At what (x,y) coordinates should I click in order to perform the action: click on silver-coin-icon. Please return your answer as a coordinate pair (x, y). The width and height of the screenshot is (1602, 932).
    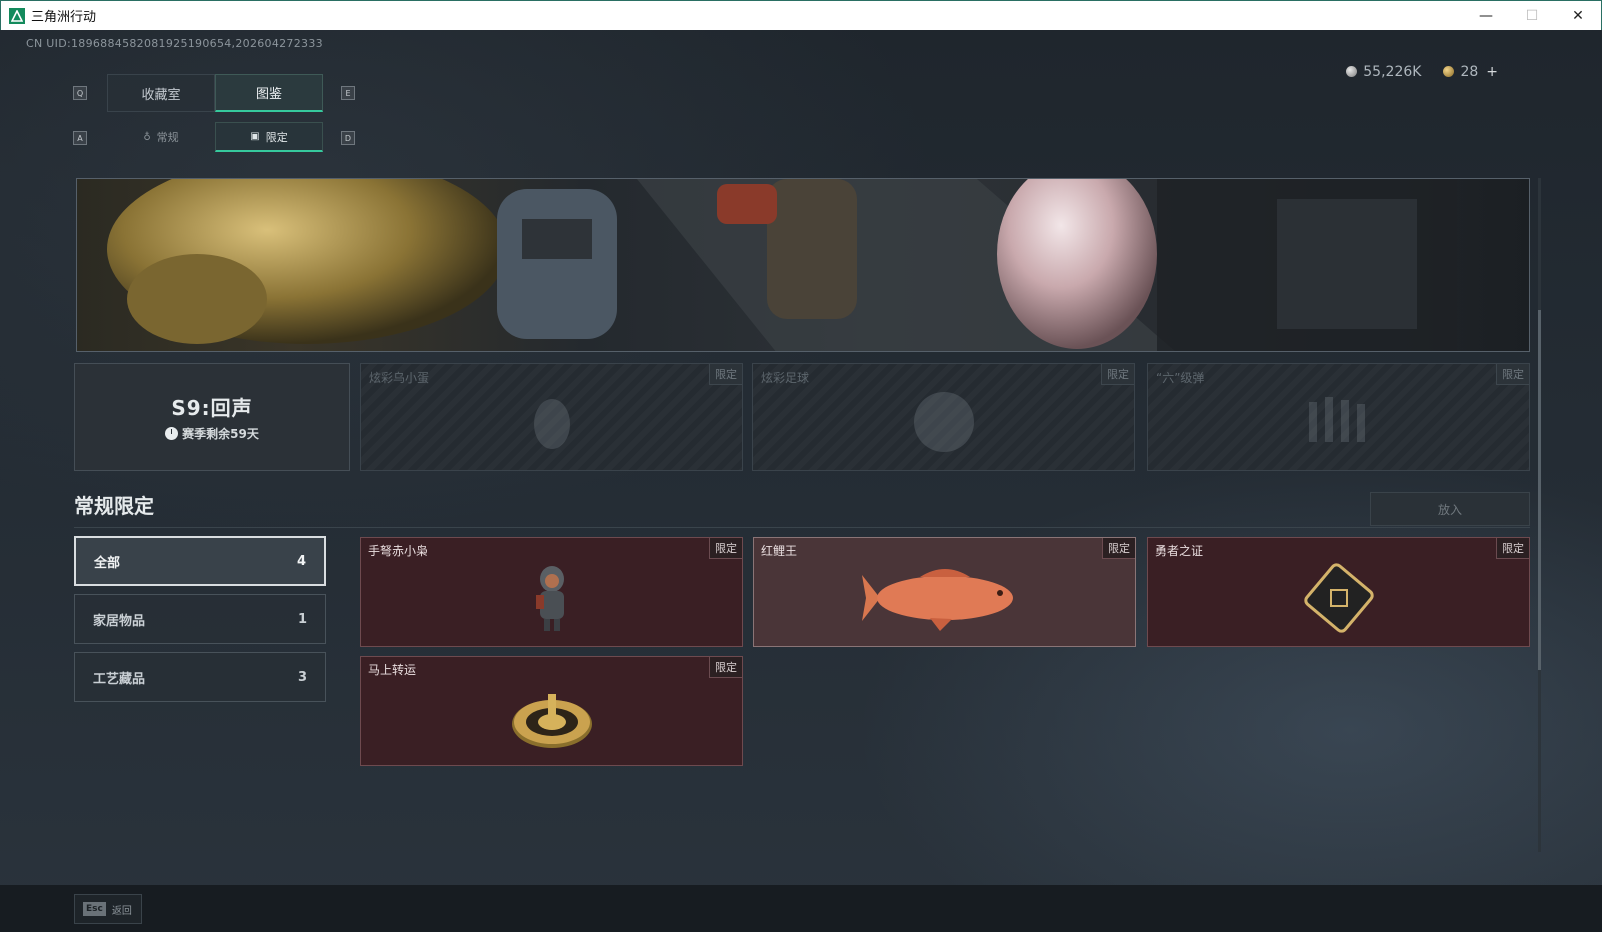
    Looking at the image, I should click on (1352, 71).